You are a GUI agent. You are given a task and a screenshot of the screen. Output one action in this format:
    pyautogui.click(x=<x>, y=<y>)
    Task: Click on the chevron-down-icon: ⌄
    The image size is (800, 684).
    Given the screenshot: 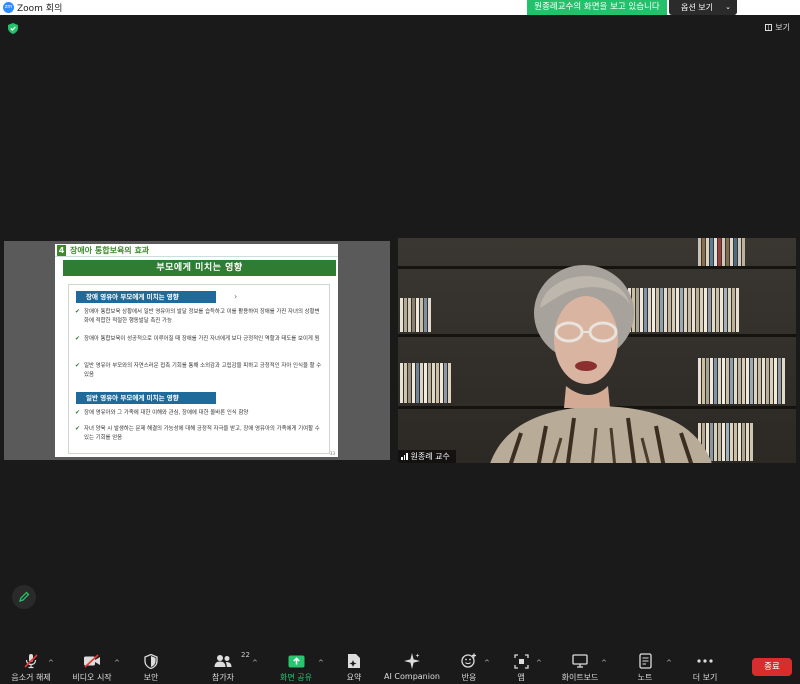 What is the action you would take?
    pyautogui.click(x=728, y=7)
    